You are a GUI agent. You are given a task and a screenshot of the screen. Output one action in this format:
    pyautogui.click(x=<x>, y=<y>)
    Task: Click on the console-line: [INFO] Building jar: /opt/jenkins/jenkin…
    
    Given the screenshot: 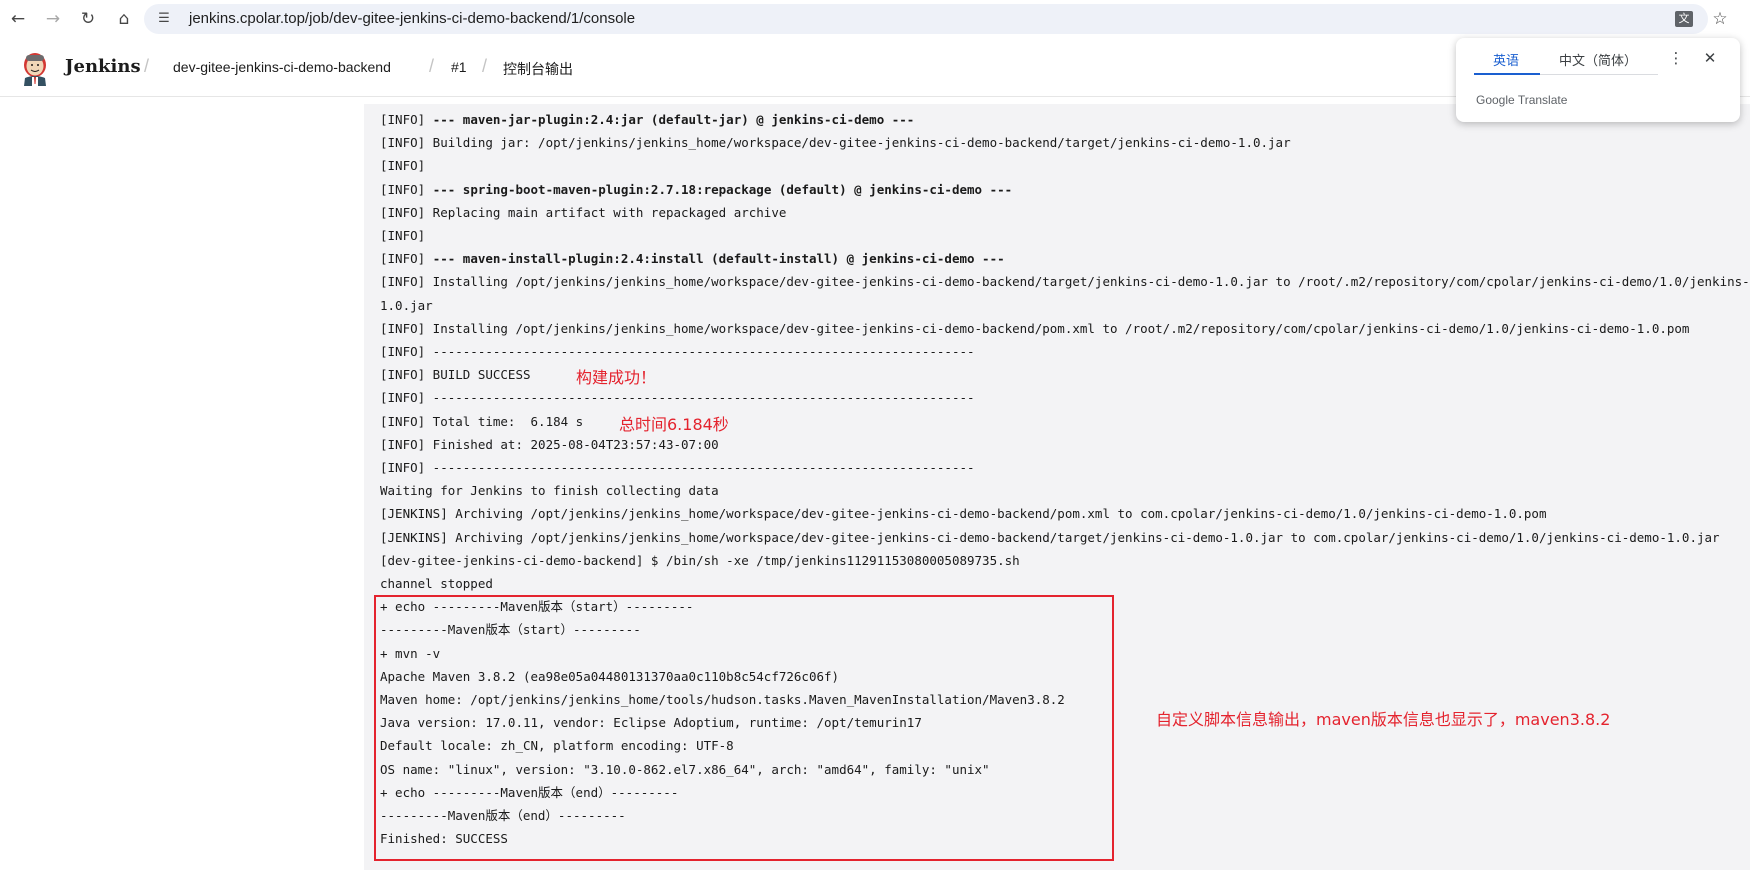 What is the action you would take?
    pyautogui.click(x=1065, y=142)
    